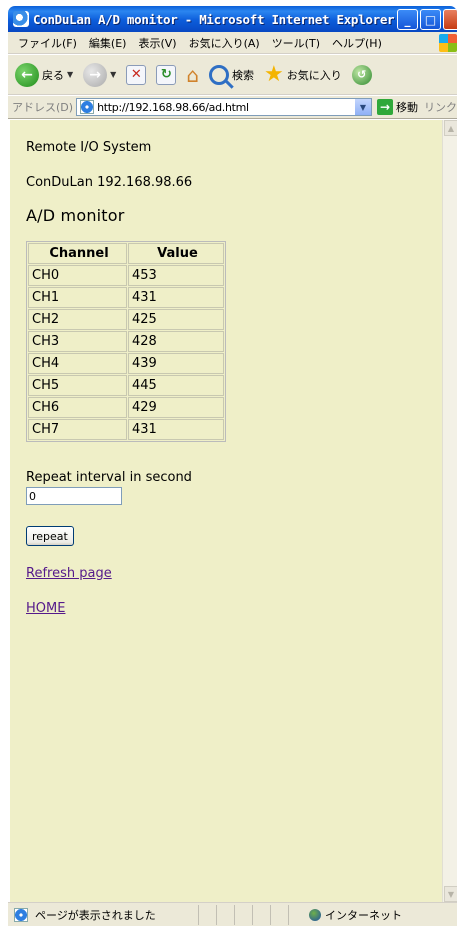  I want to click on table-row: CH0 453, so click(126, 275).